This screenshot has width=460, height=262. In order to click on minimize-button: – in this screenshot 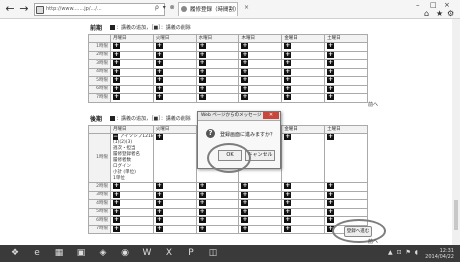, I will do `click(418, 5)`.